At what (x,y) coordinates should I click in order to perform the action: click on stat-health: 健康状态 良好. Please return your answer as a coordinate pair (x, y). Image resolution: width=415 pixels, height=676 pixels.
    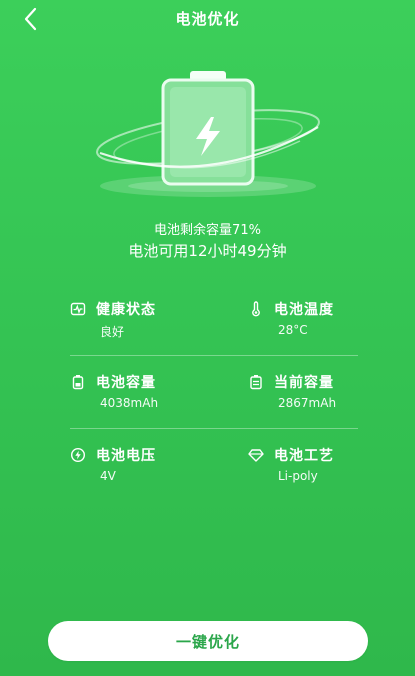
    Looking at the image, I should click on (135, 319).